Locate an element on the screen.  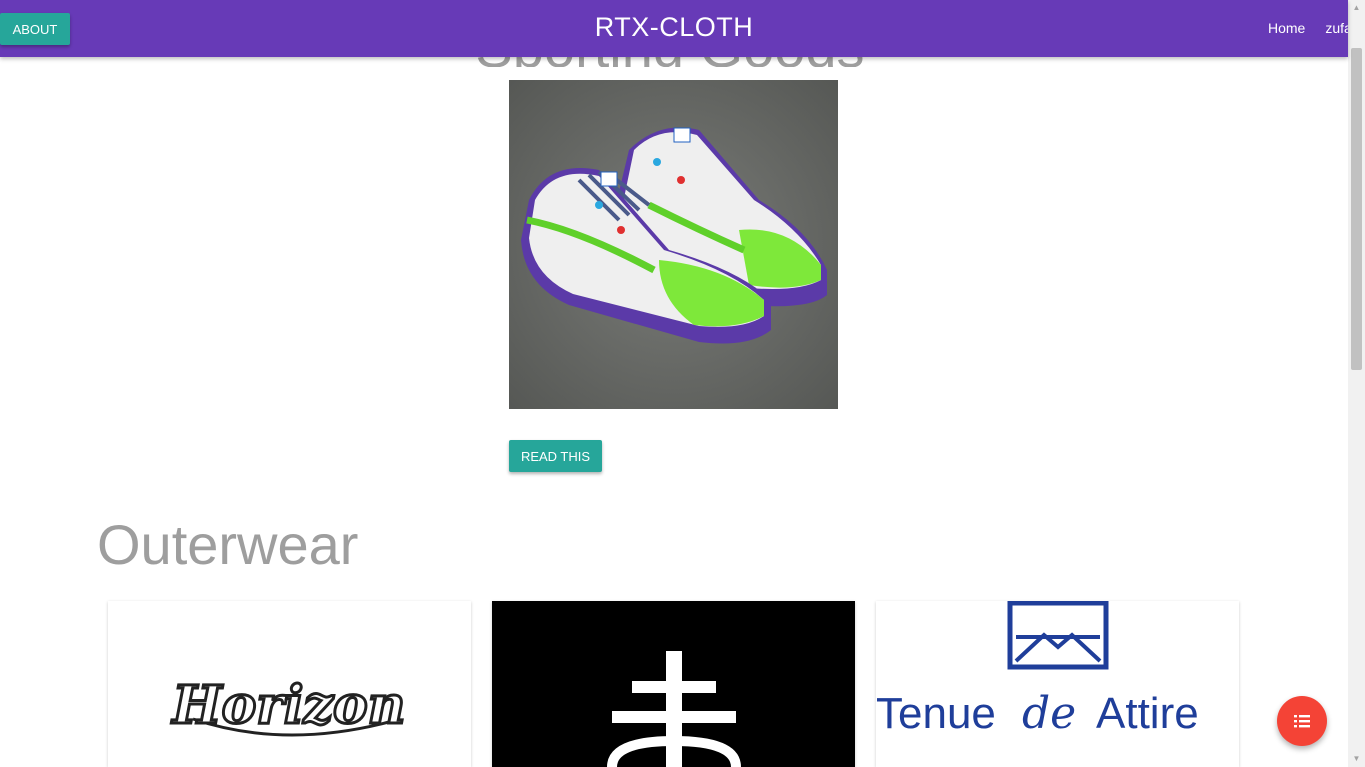
brand-card-tenue: Tenue de Attire is located at coordinates (1057, 684).